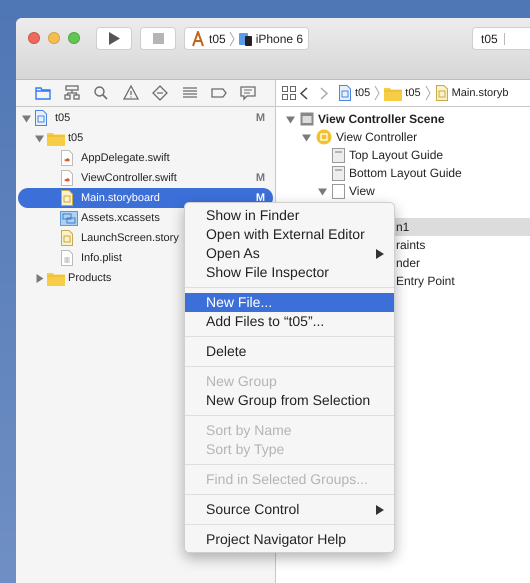 The image size is (530, 583). I want to click on device-name: iPhone 6, so click(280, 39).